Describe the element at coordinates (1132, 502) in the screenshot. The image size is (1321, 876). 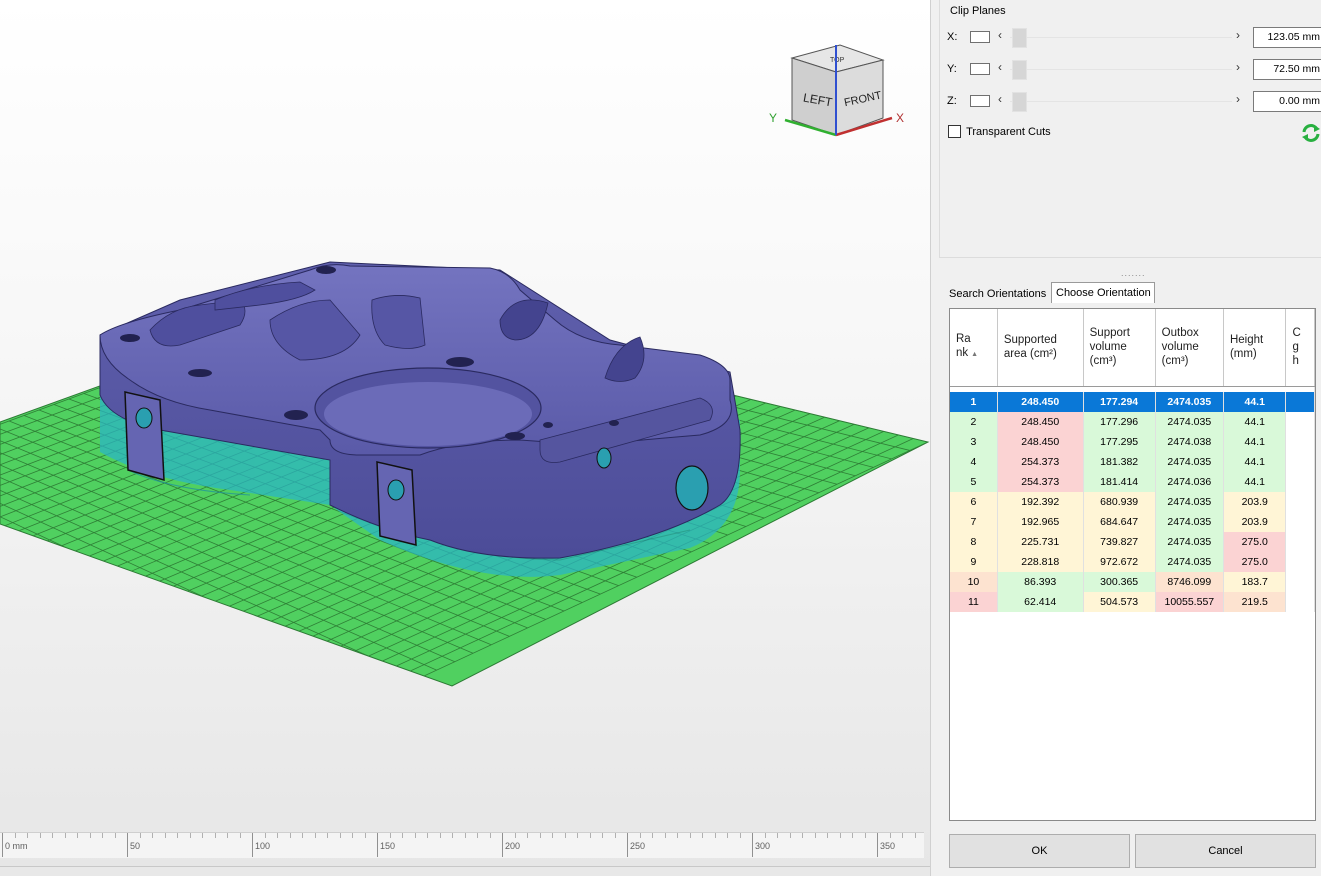
I see `table-row: 6 192.392 680.939 2474.035 203.9` at that location.